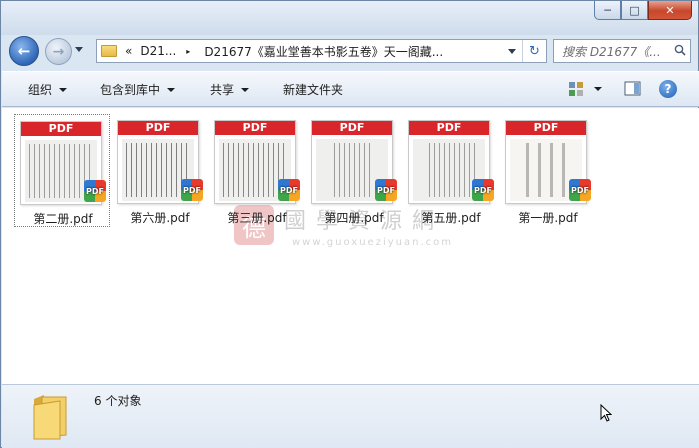 Image resolution: width=699 pixels, height=448 pixels. I want to click on search-icon, so click(680, 50).